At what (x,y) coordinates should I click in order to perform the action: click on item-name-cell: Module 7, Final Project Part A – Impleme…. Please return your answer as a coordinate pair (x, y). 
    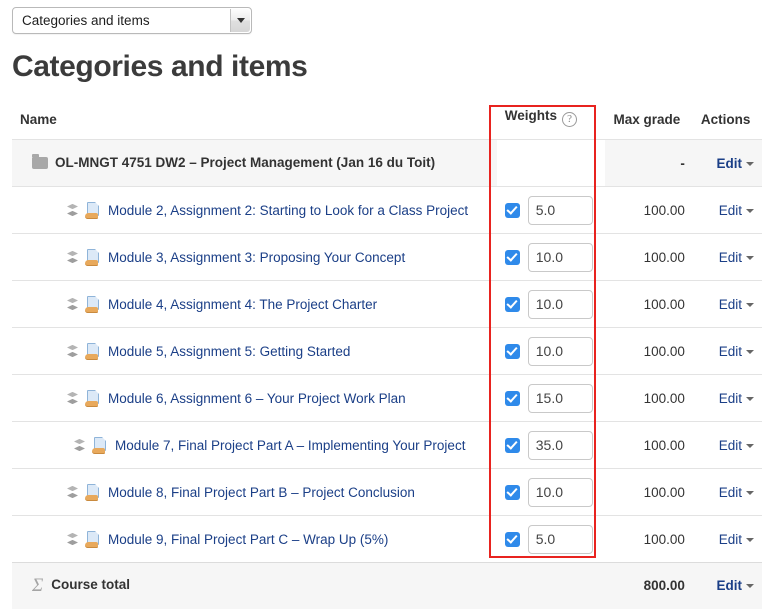
    Looking at the image, I should click on (254, 445).